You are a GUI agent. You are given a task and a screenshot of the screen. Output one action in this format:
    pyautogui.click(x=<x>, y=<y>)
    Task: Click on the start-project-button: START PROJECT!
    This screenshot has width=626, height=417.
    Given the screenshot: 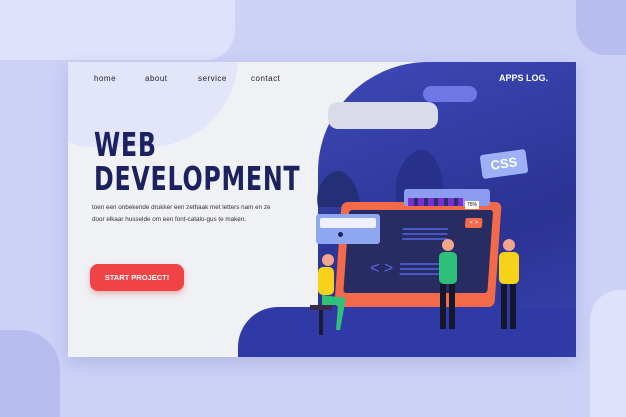 What is the action you would take?
    pyautogui.click(x=137, y=277)
    